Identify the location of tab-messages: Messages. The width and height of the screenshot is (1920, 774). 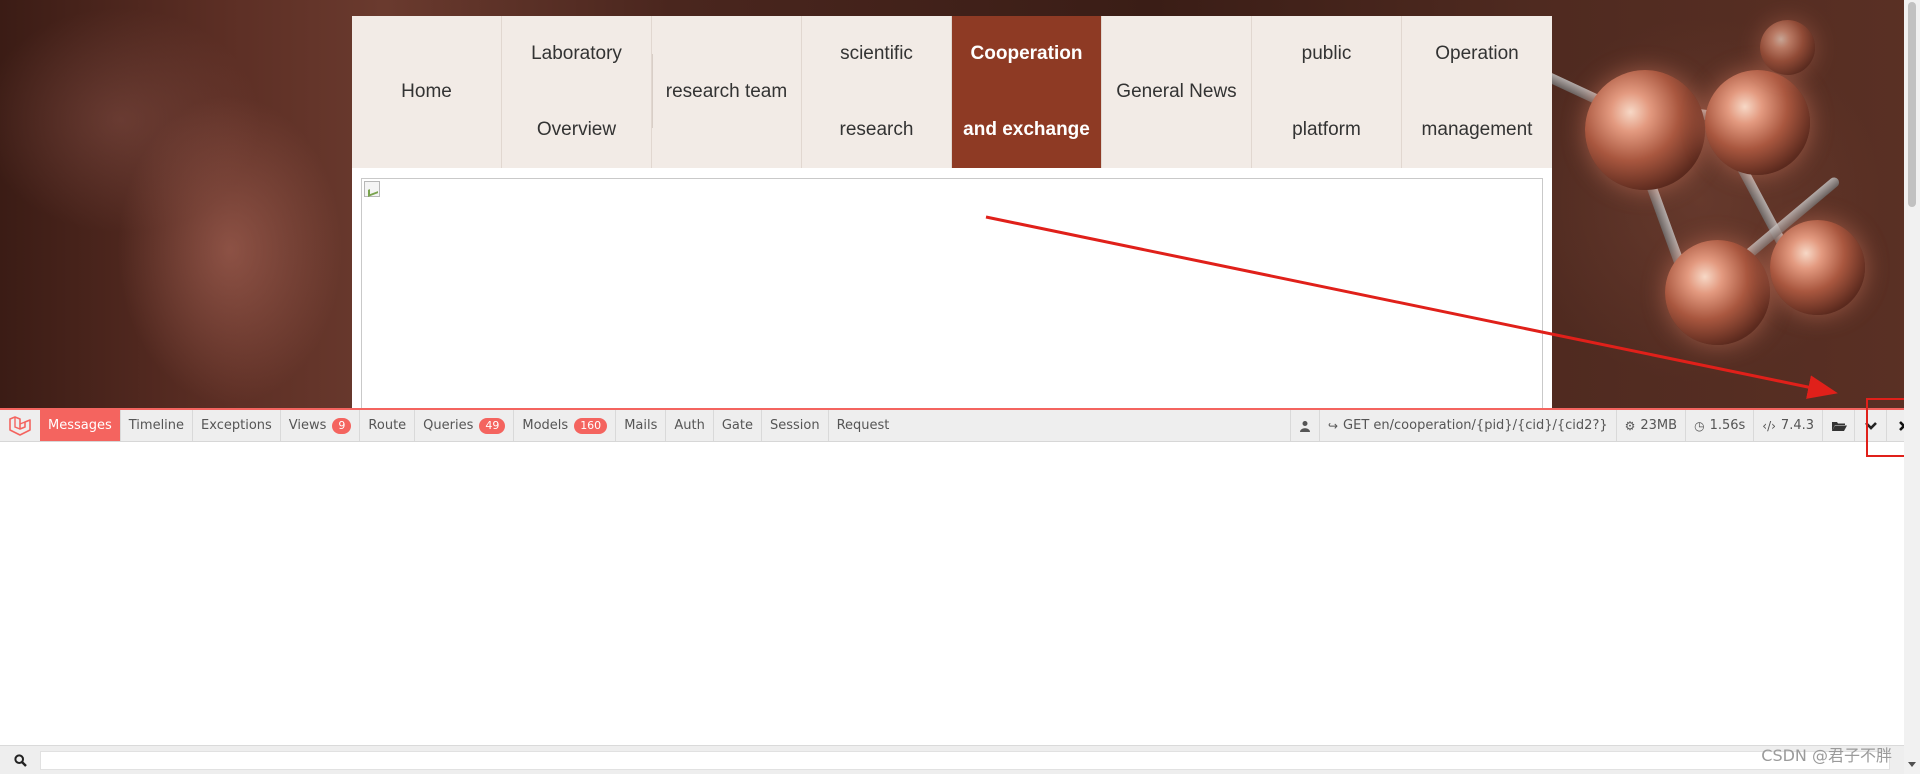
(80, 425).